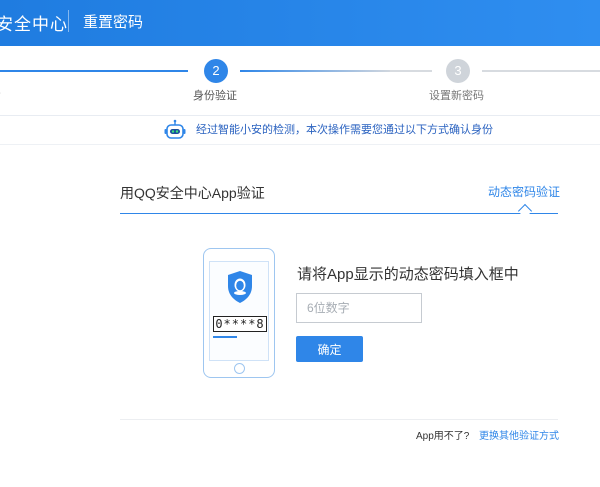 Image resolution: width=600 pixels, height=487 pixels. I want to click on tab-caret-indicator, so click(525, 211).